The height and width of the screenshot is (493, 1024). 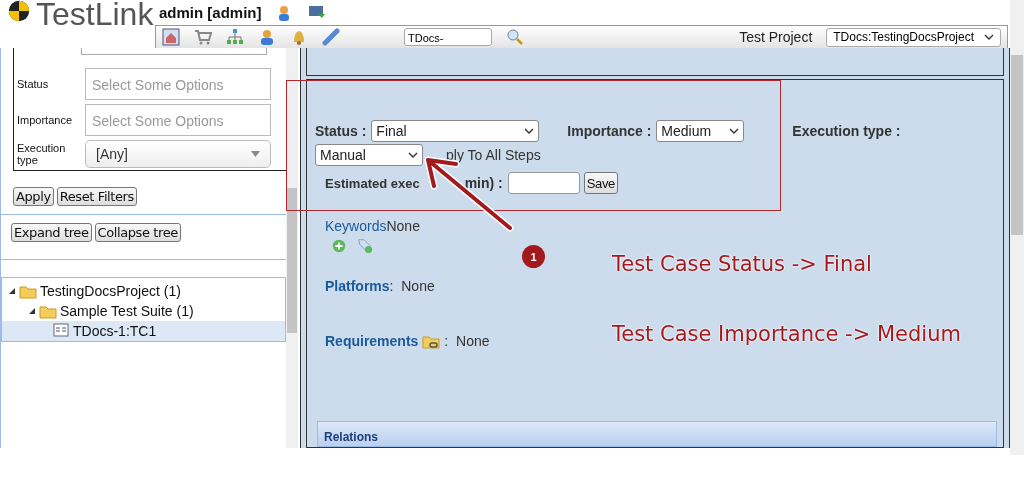 I want to click on tree-item: TestingDocsProject (1), so click(x=143, y=291).